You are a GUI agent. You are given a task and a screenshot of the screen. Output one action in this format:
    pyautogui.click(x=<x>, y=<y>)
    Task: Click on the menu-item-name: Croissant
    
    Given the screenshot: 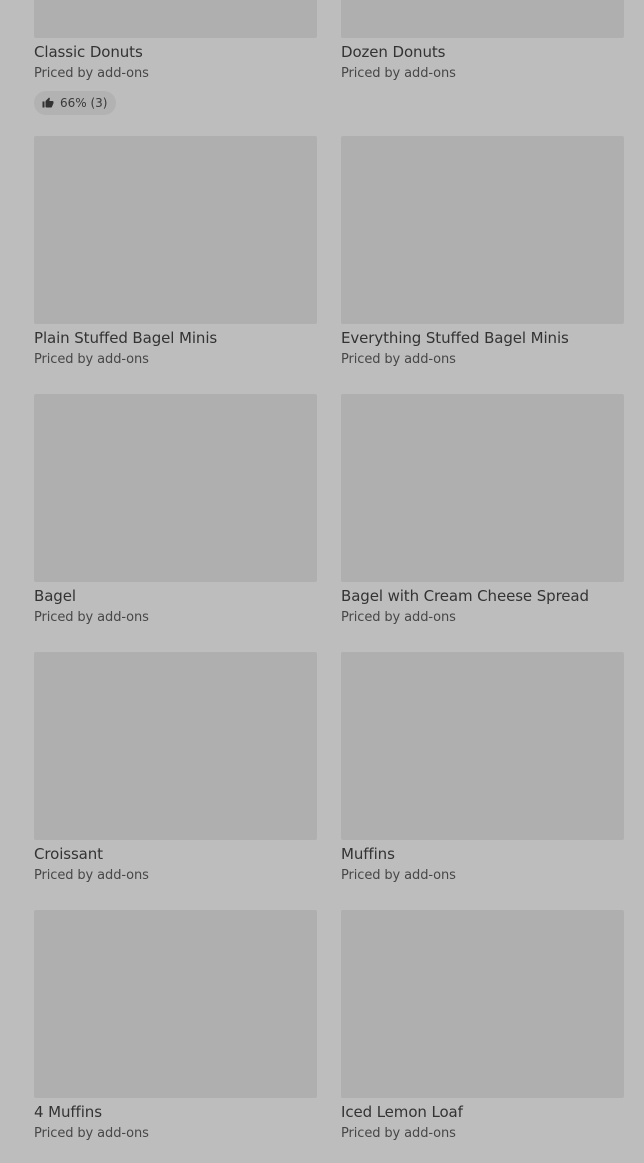 What is the action you would take?
    pyautogui.click(x=68, y=854)
    